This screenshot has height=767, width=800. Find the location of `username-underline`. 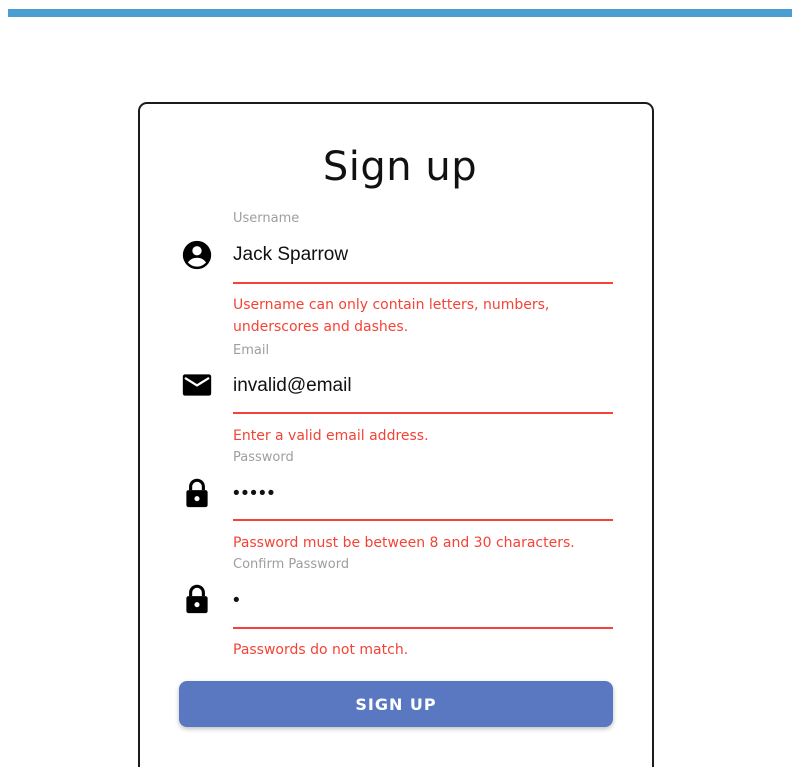

username-underline is located at coordinates (423, 283).